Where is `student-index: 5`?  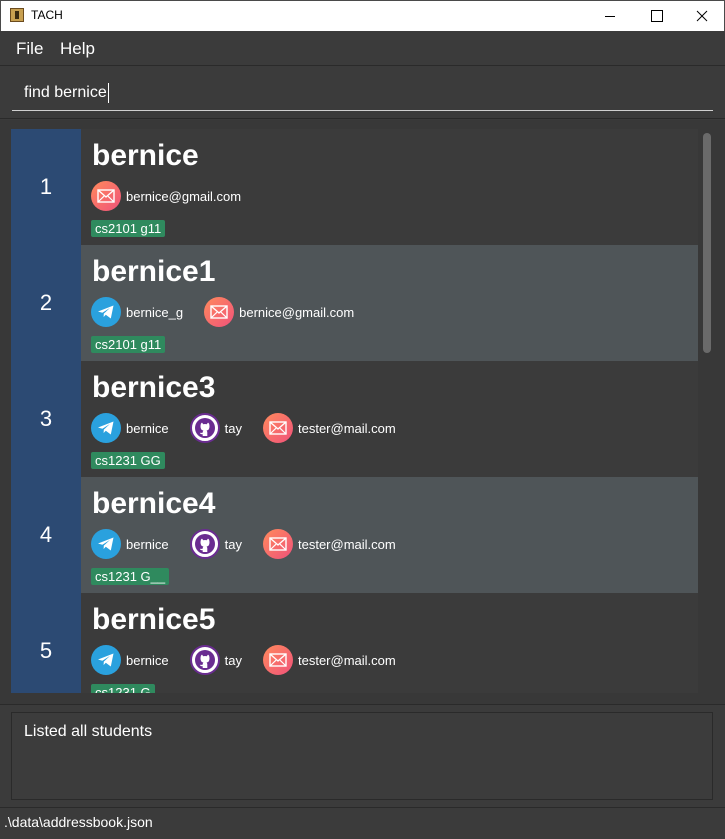
student-index: 5 is located at coordinates (46, 643).